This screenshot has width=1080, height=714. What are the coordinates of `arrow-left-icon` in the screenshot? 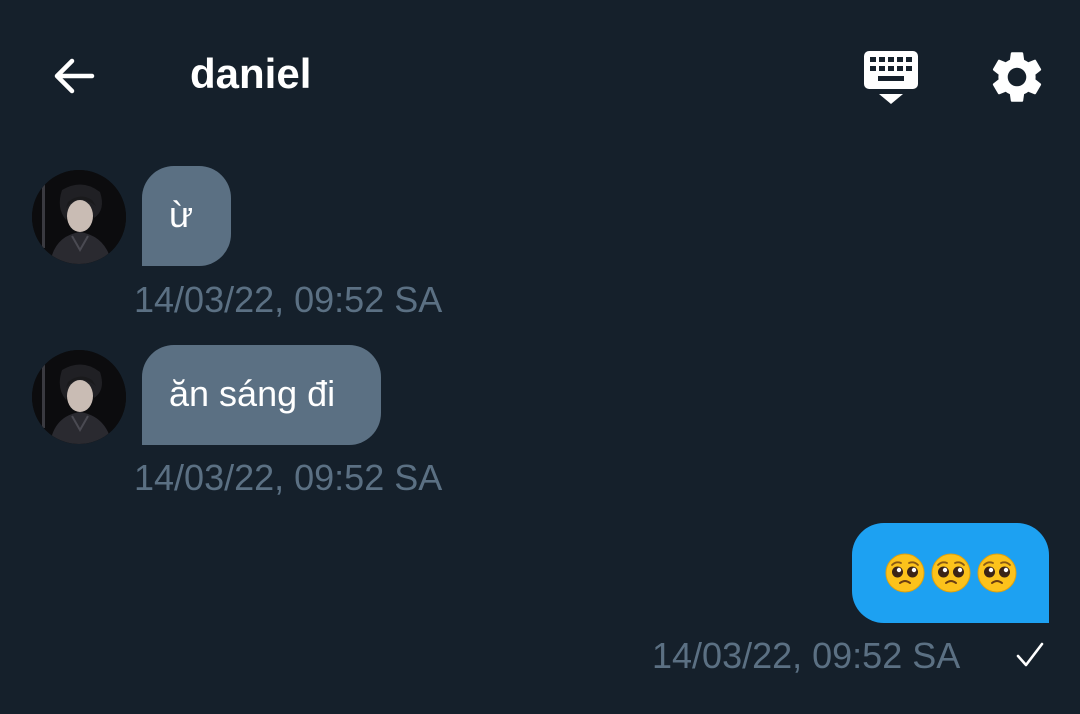 It's located at (74, 76).